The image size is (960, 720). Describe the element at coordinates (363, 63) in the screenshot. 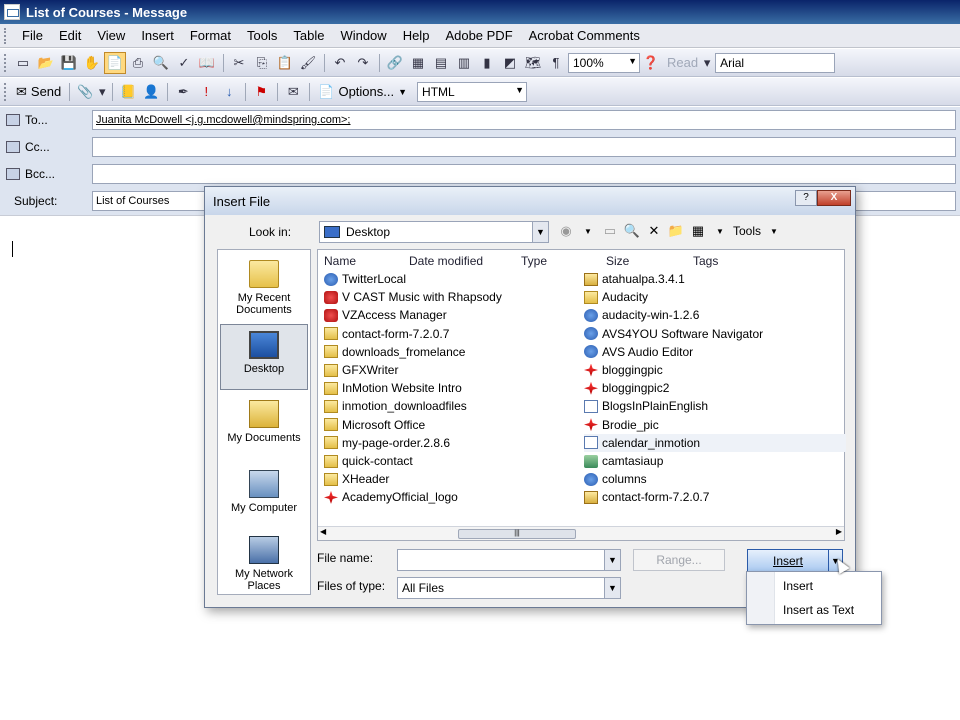

I see `redo-icon: ↷` at that location.